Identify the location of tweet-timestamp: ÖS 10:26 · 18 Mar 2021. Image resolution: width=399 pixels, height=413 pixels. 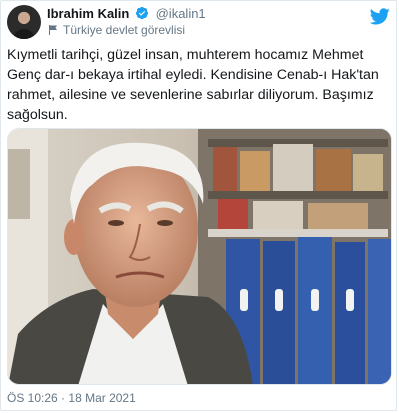
(71, 398).